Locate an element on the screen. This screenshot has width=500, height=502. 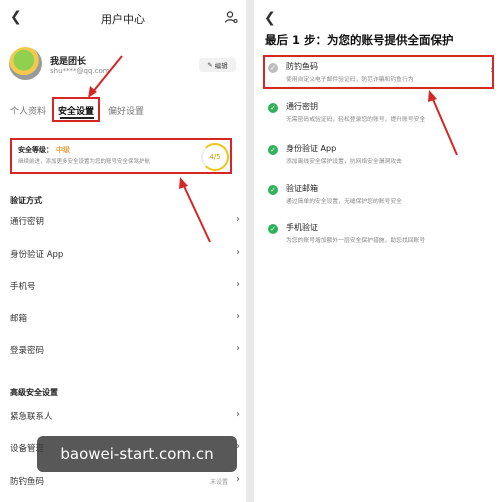
annotation-arrow is located at coordinates (443, 123).